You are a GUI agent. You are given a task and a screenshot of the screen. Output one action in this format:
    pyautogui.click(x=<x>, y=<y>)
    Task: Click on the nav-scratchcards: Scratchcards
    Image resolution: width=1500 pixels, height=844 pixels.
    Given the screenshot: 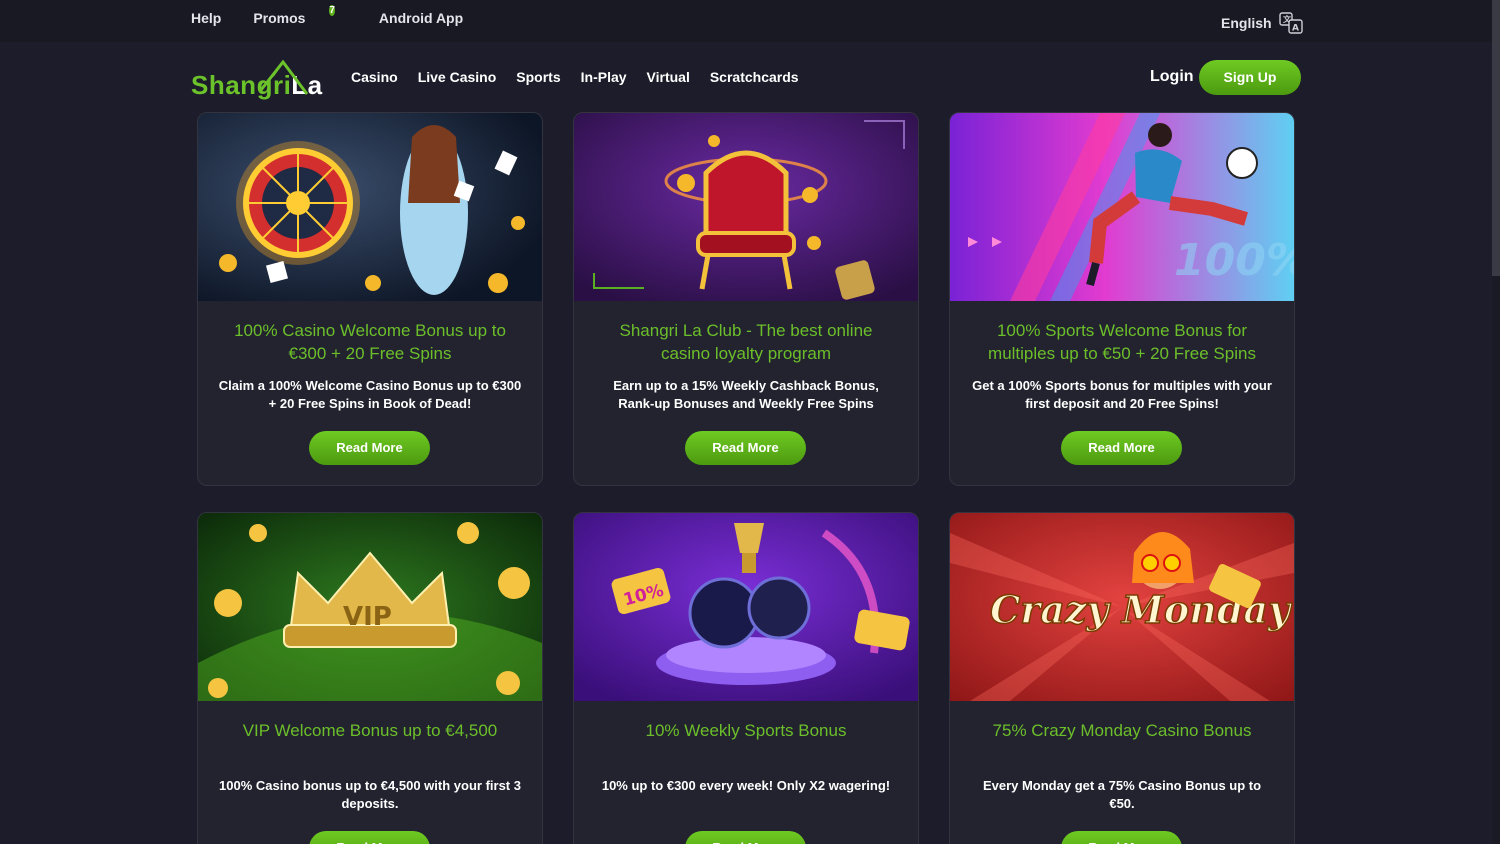 What is the action you would take?
    pyautogui.click(x=754, y=77)
    